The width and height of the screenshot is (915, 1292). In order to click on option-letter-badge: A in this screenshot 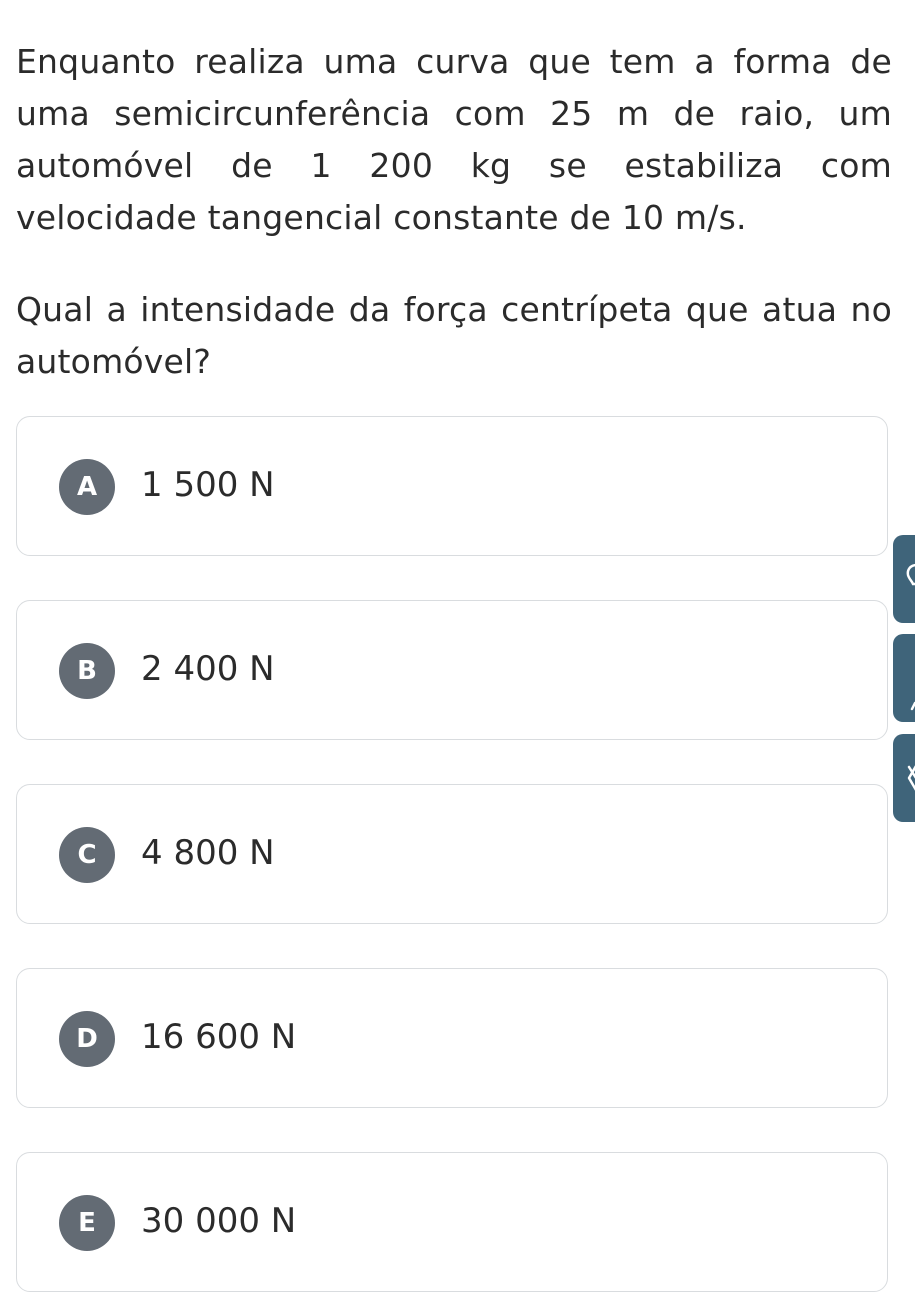, I will do `click(87, 487)`.